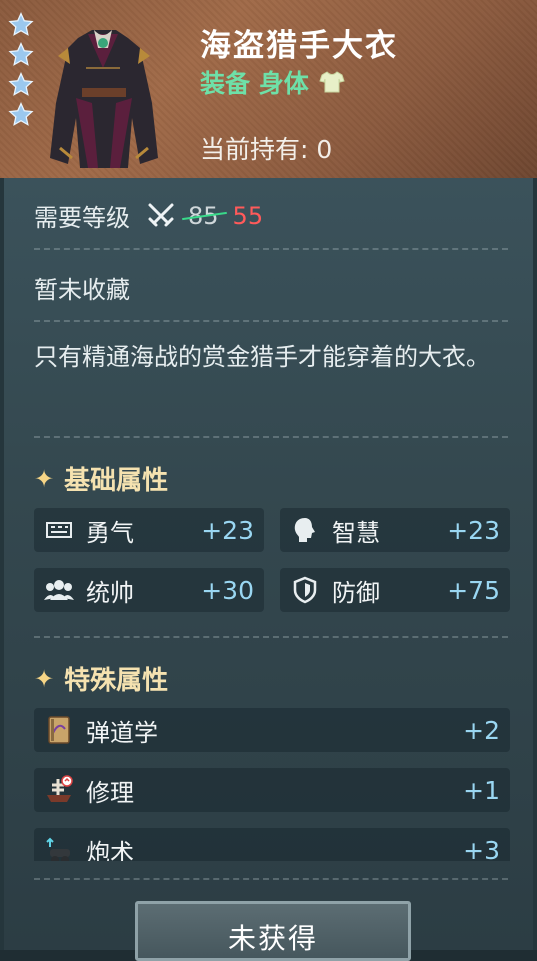 This screenshot has height=961, width=537. I want to click on crossed-swords-icon, so click(161, 214).